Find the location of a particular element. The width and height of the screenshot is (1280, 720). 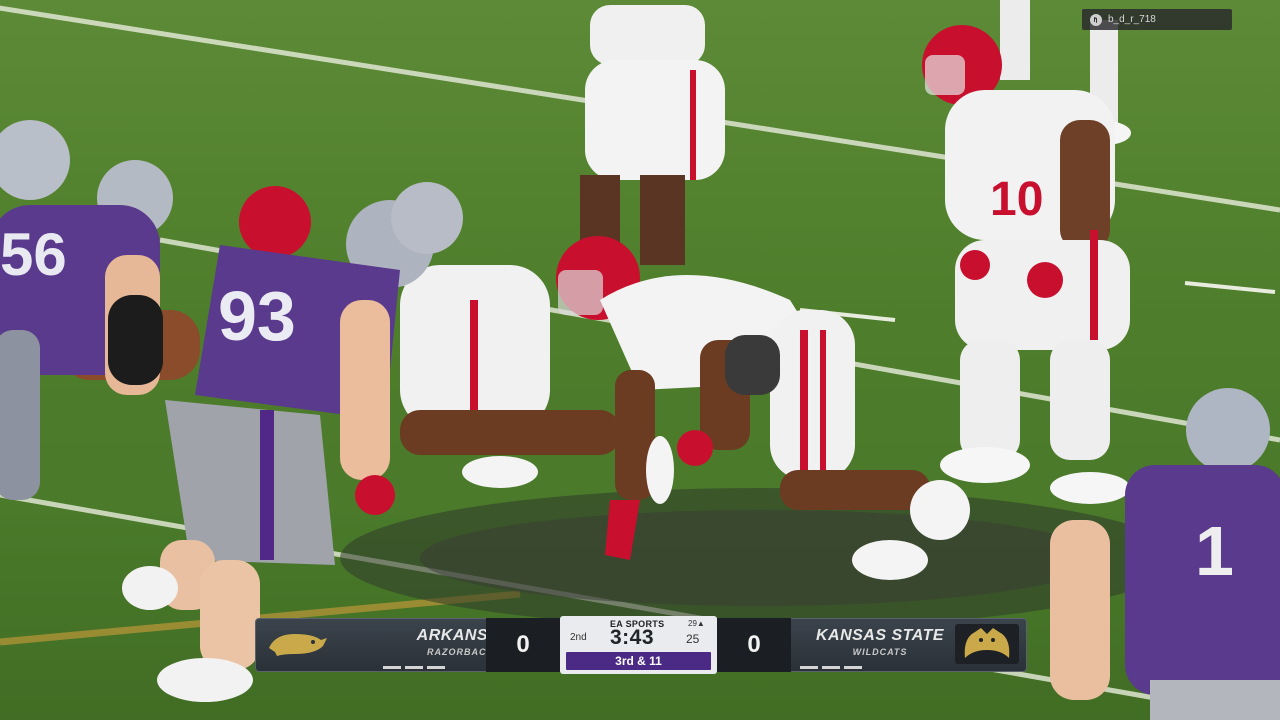

quarter: 2nd is located at coordinates (578, 637).